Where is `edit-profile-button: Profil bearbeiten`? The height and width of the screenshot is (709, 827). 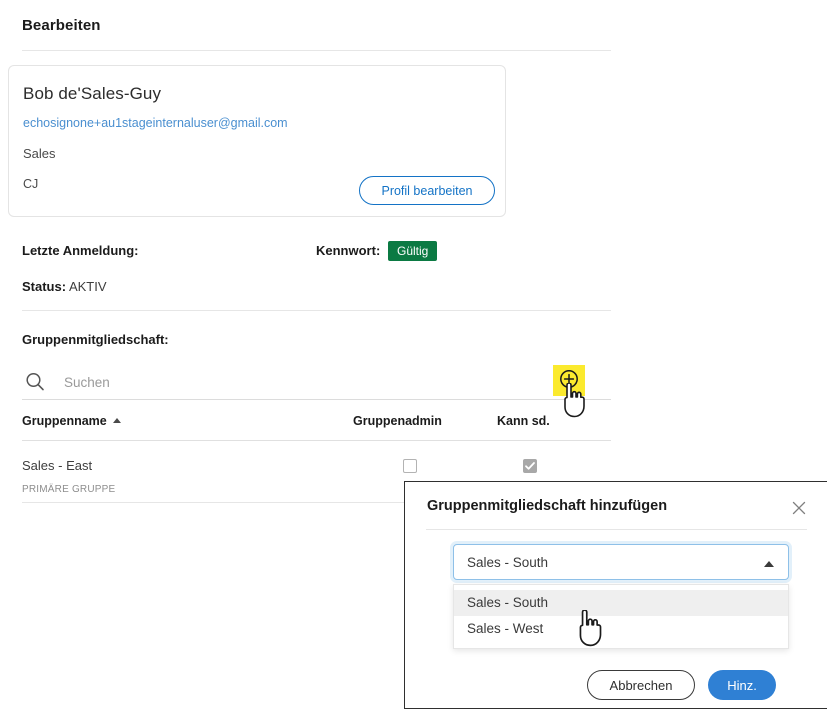 edit-profile-button: Profil bearbeiten is located at coordinates (427, 190).